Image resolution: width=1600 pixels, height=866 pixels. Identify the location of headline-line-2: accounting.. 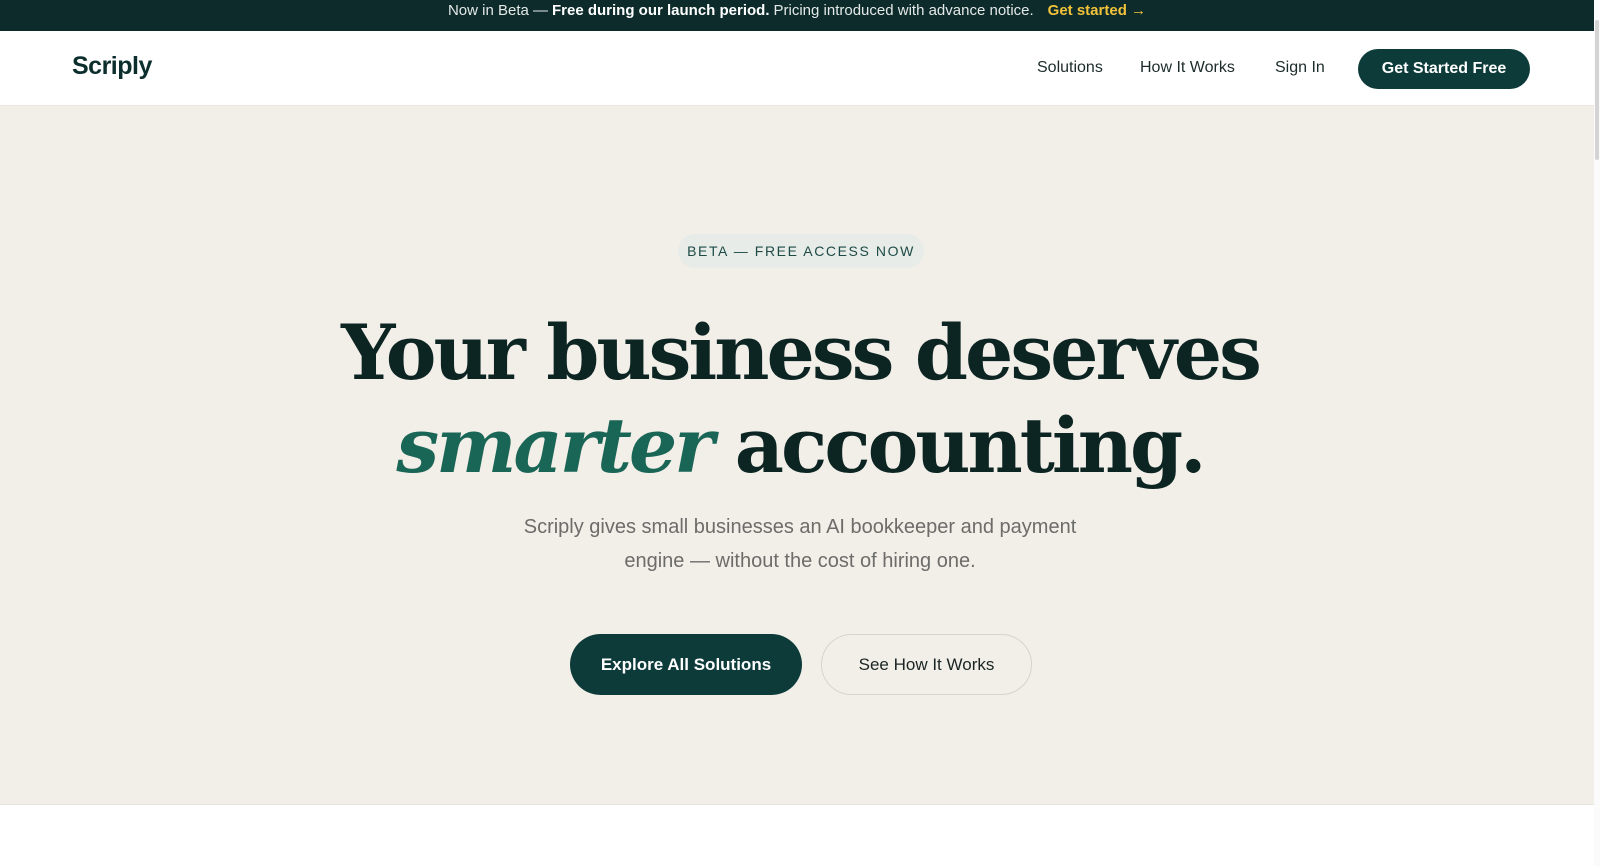
(959, 445).